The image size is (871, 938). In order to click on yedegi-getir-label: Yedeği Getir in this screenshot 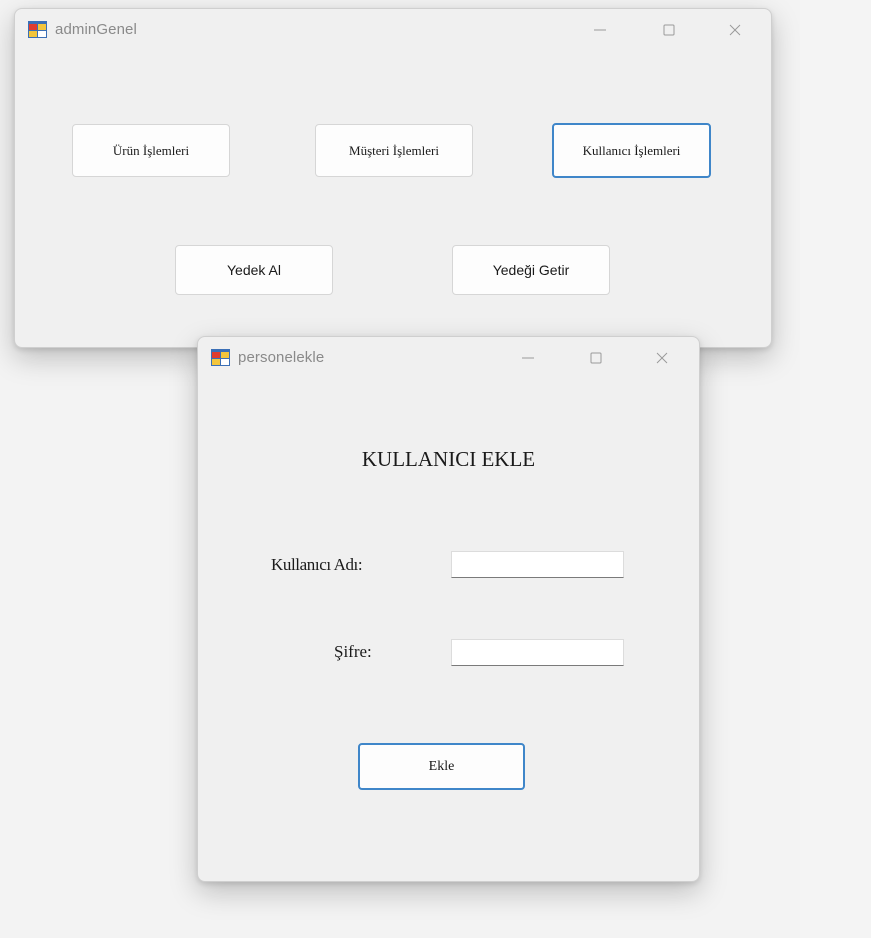, I will do `click(531, 270)`.